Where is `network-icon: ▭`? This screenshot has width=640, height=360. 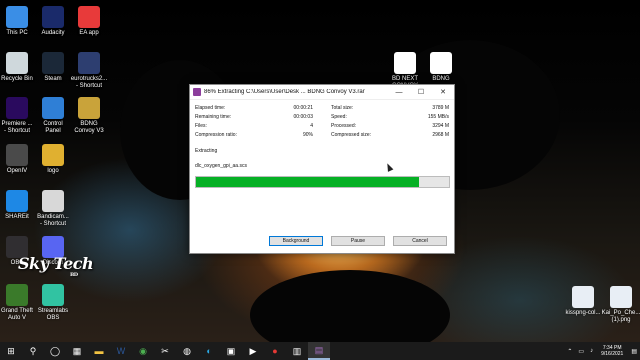
network-icon: ▭ is located at coordinates (581, 351).